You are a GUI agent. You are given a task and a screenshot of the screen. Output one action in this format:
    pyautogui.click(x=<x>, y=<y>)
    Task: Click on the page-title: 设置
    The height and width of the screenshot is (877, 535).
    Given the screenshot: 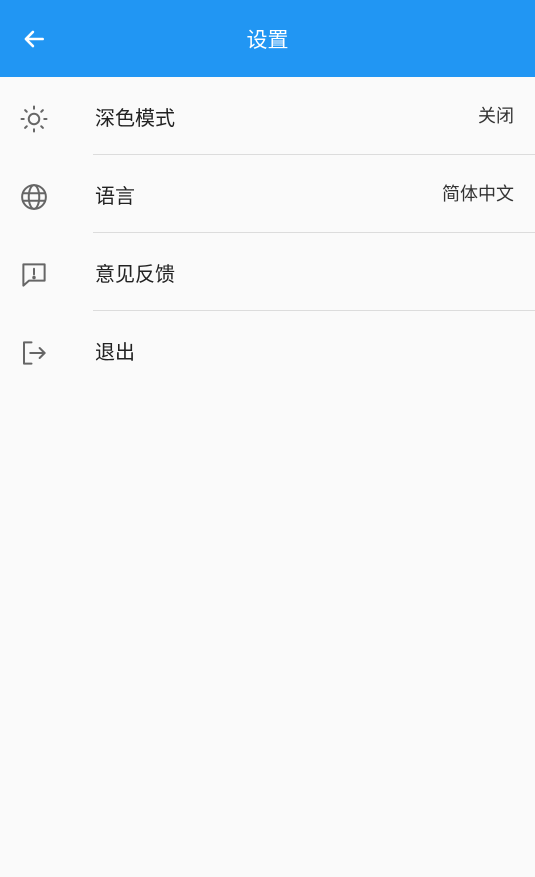 What is the action you would take?
    pyautogui.click(x=267, y=40)
    